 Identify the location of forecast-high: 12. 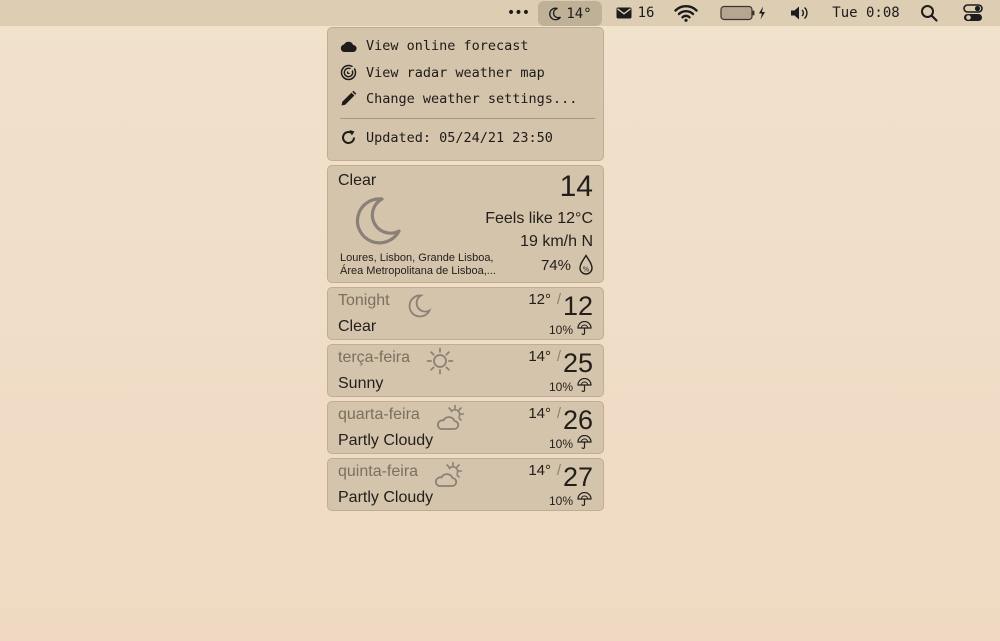
(577, 306).